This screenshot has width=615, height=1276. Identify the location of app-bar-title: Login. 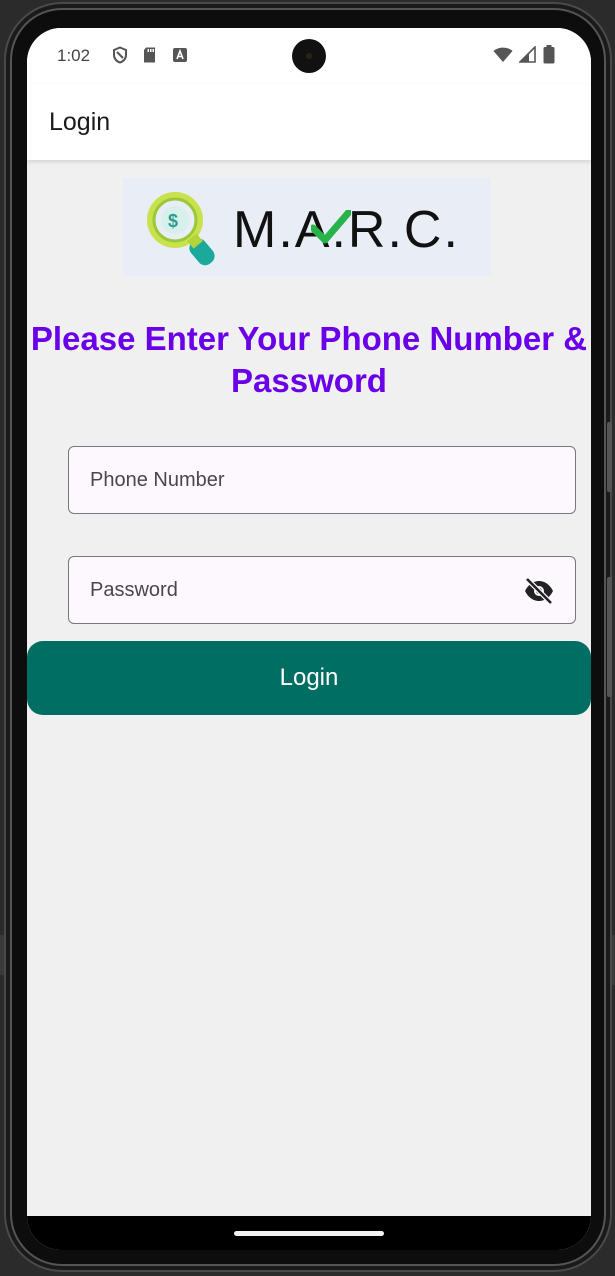
(80, 122).